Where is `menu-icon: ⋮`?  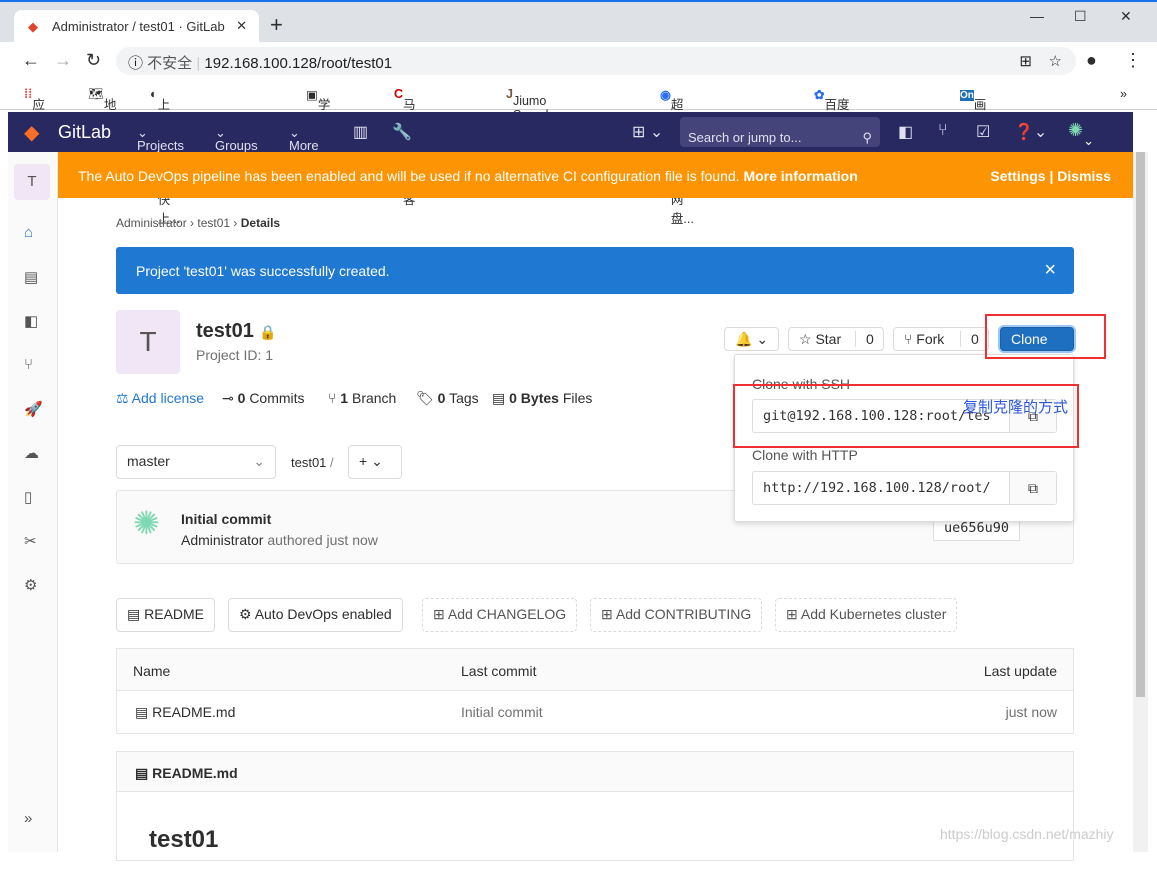
menu-icon: ⋮ is located at coordinates (1133, 60).